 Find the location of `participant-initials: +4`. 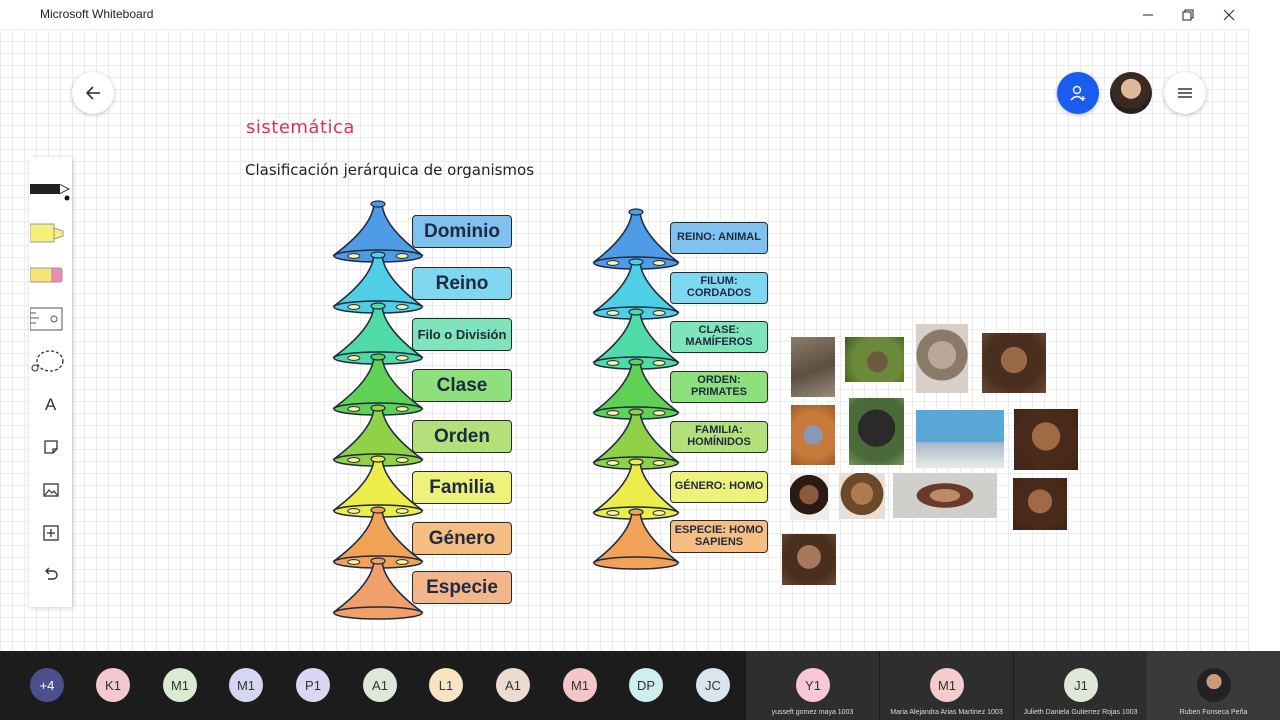

participant-initials: +4 is located at coordinates (47, 685).